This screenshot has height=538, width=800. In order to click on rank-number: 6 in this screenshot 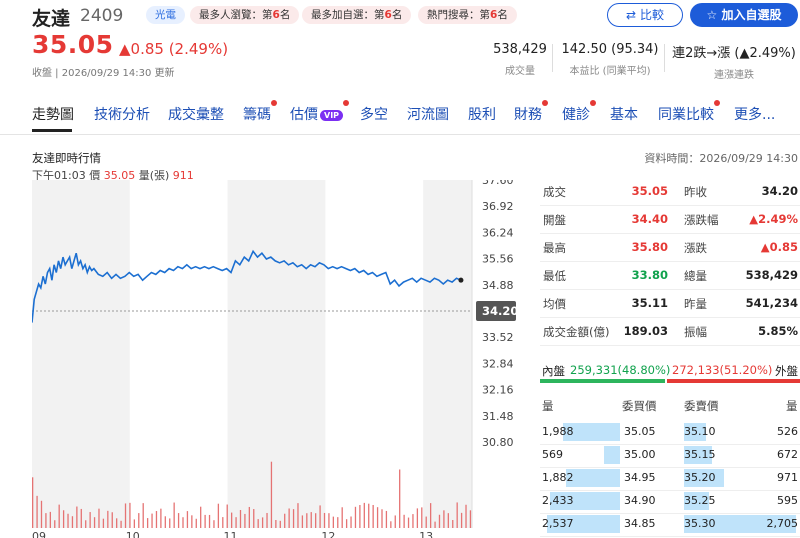, I will do `click(388, 15)`.